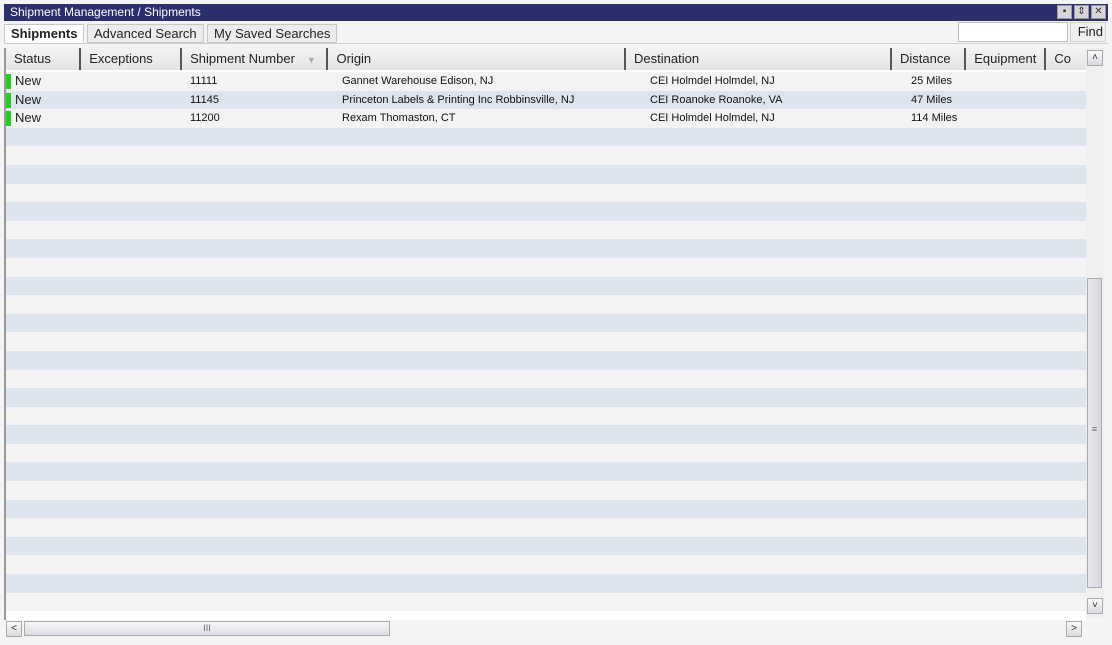 The image size is (1112, 645). What do you see at coordinates (354, 58) in the screenshot?
I see `column-label: Origin` at bounding box center [354, 58].